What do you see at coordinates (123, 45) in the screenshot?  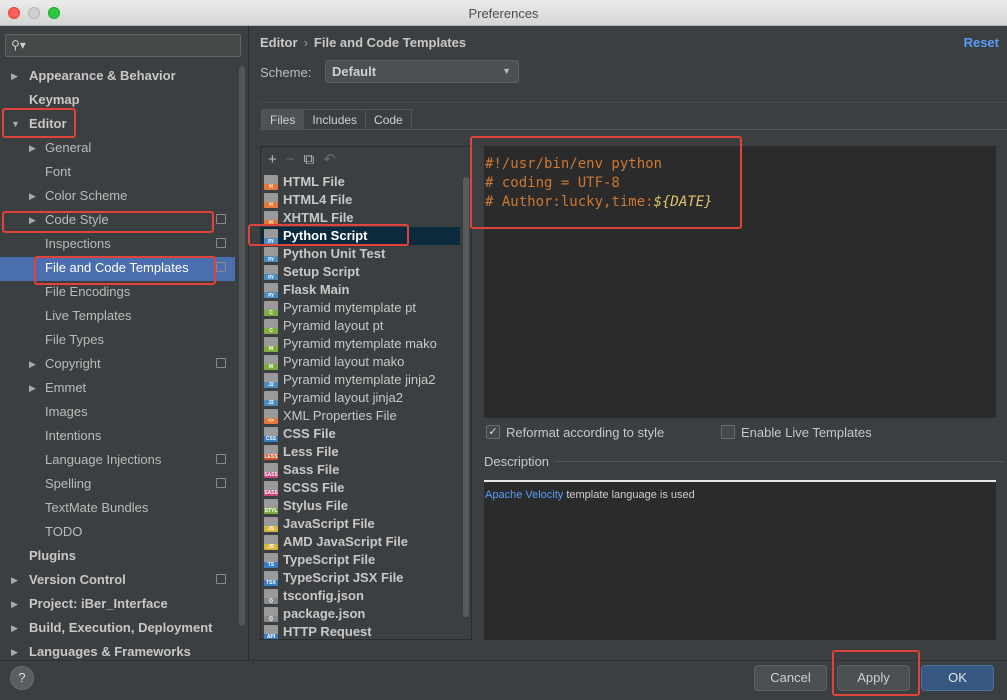 I see `search-input: ⚲▾` at bounding box center [123, 45].